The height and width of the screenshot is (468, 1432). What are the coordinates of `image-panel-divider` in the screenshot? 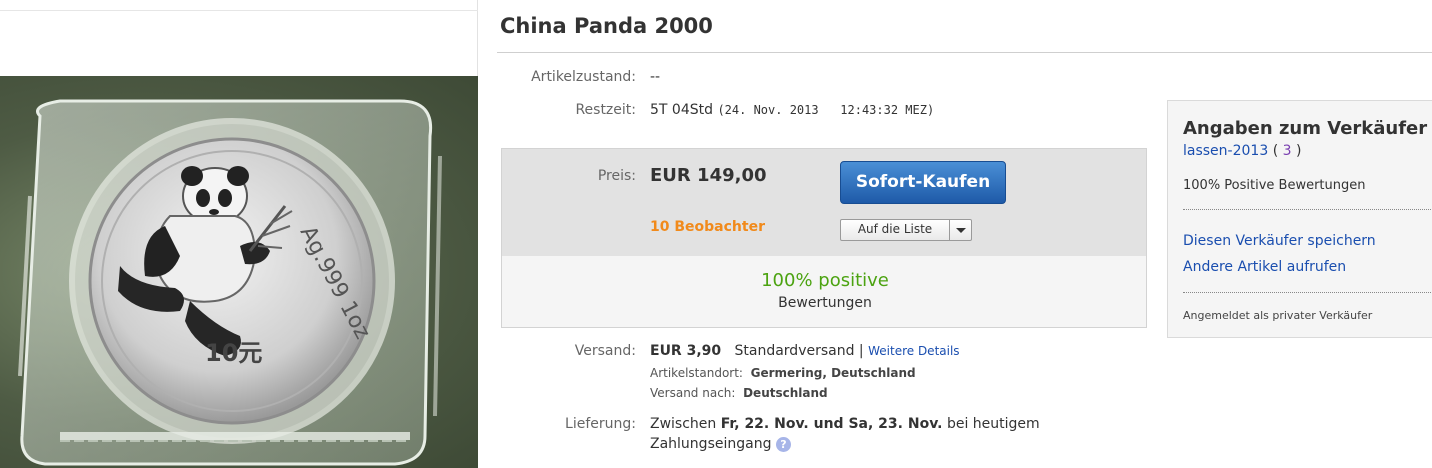 It's located at (239, 10).